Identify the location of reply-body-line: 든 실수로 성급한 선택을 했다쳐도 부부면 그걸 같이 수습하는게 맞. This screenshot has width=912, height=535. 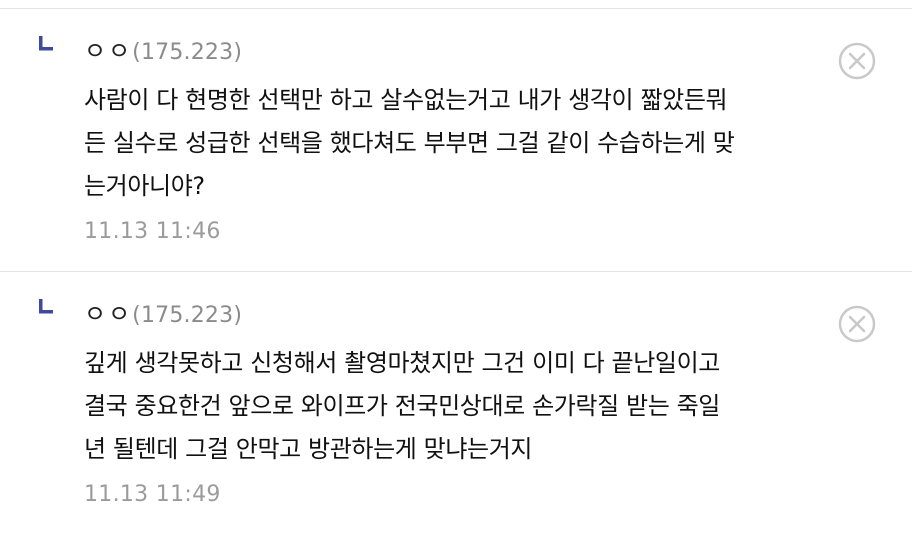
(409, 143).